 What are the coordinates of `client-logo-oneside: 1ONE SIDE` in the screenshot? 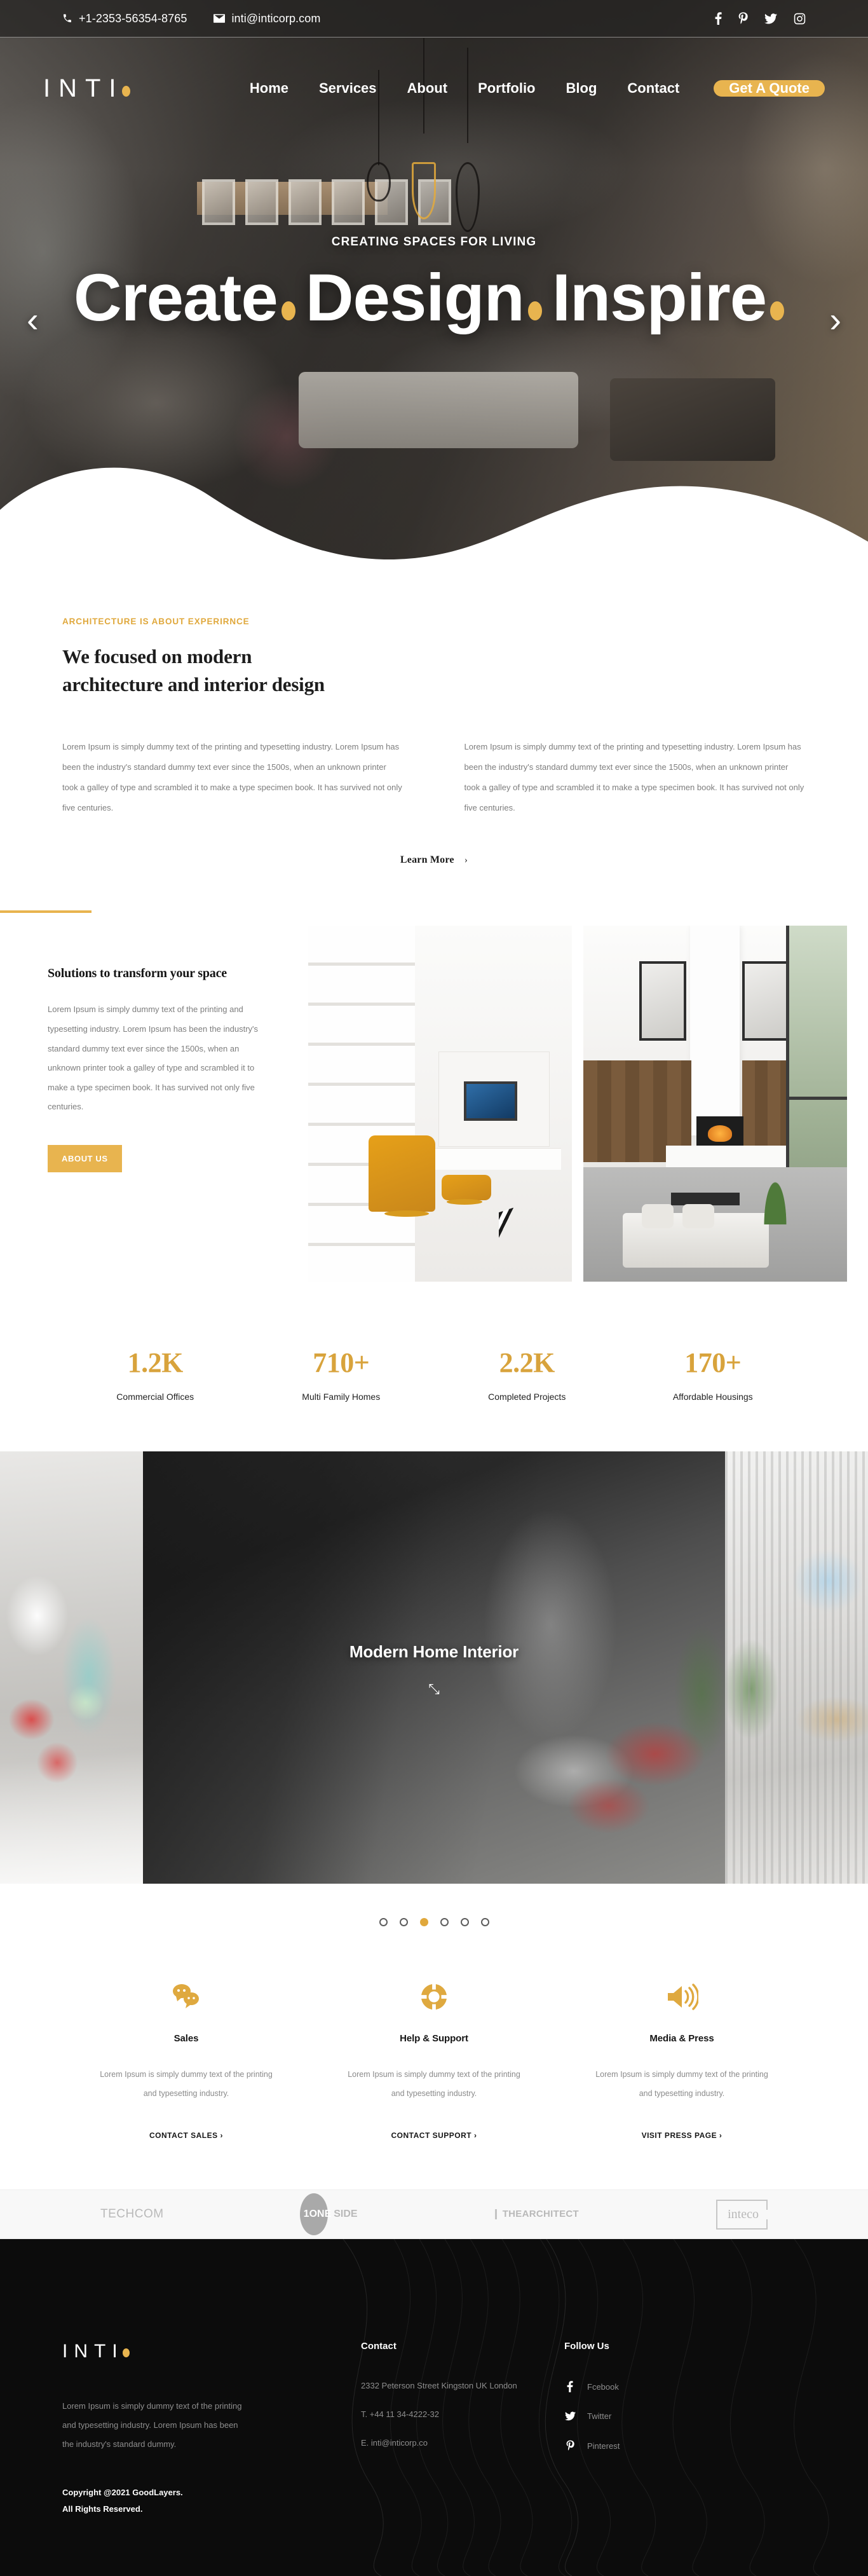 It's located at (328, 2214).